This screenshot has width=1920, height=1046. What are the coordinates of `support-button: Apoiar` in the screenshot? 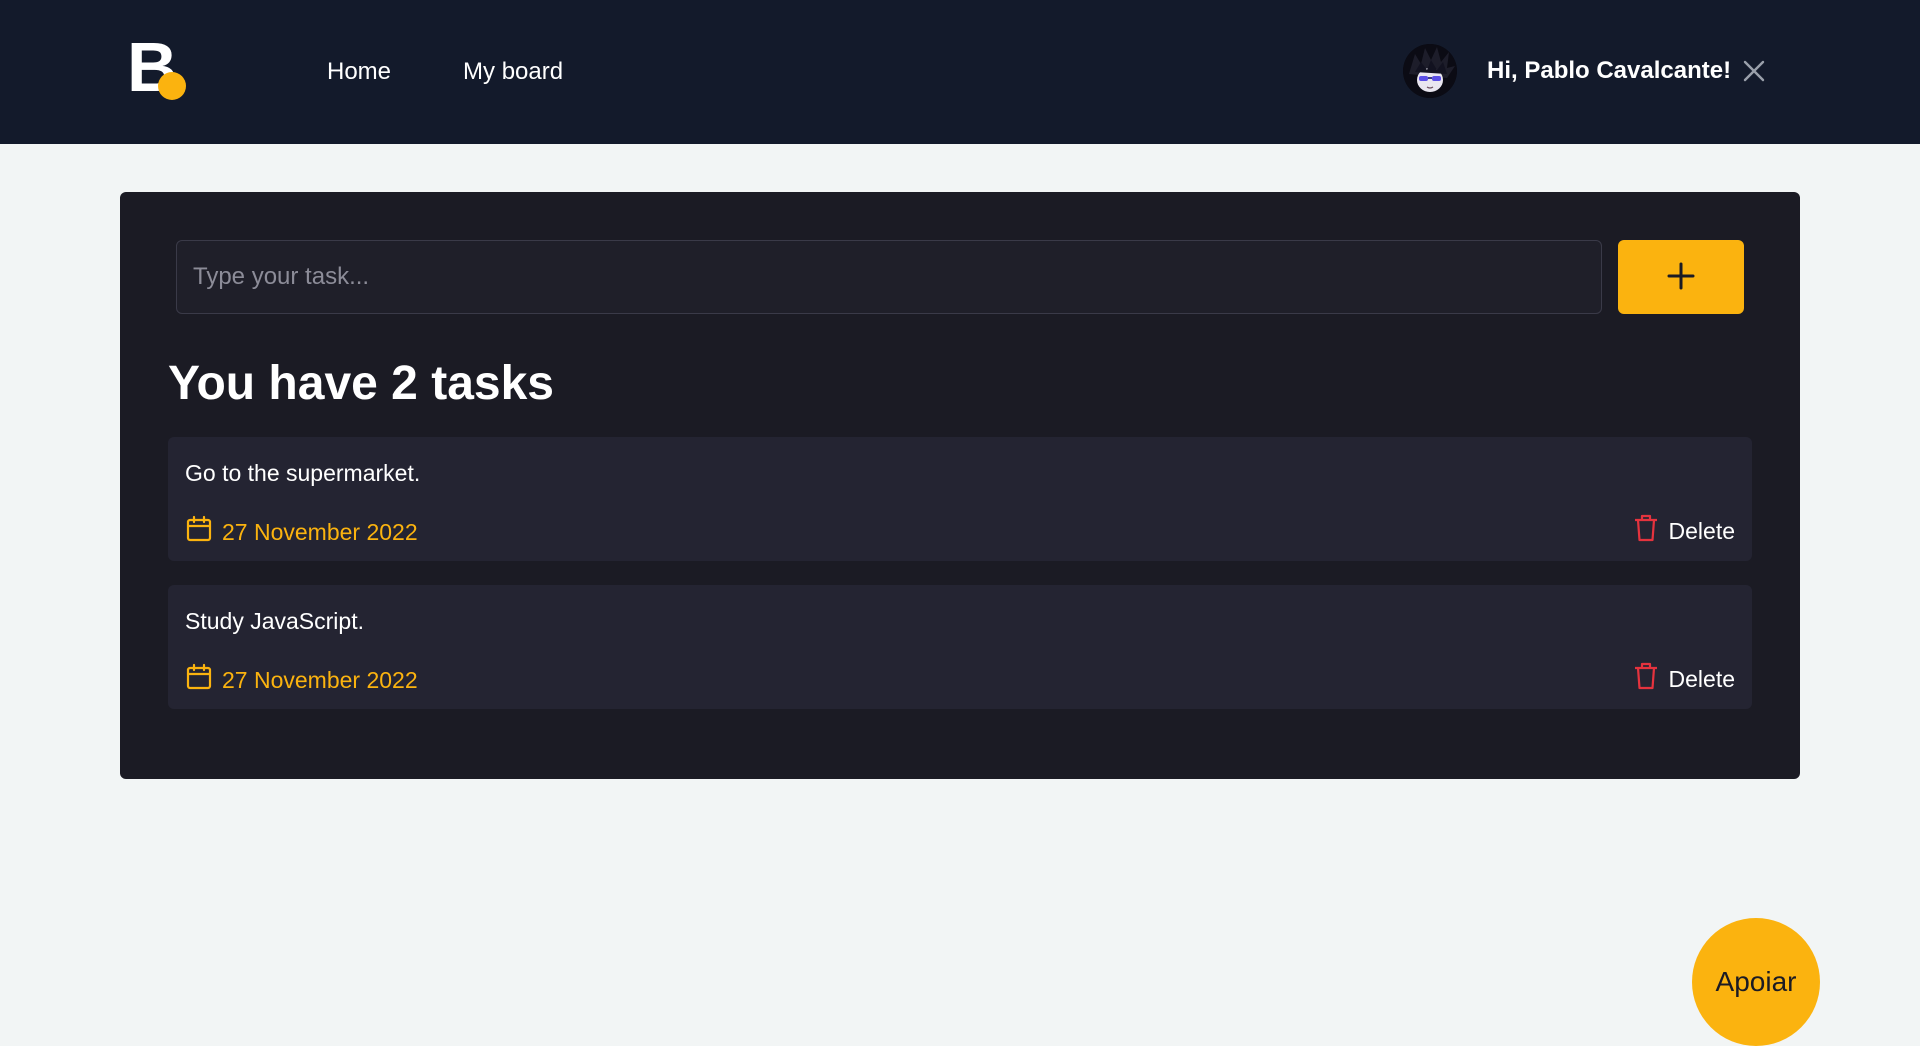 It's located at (1756, 982).